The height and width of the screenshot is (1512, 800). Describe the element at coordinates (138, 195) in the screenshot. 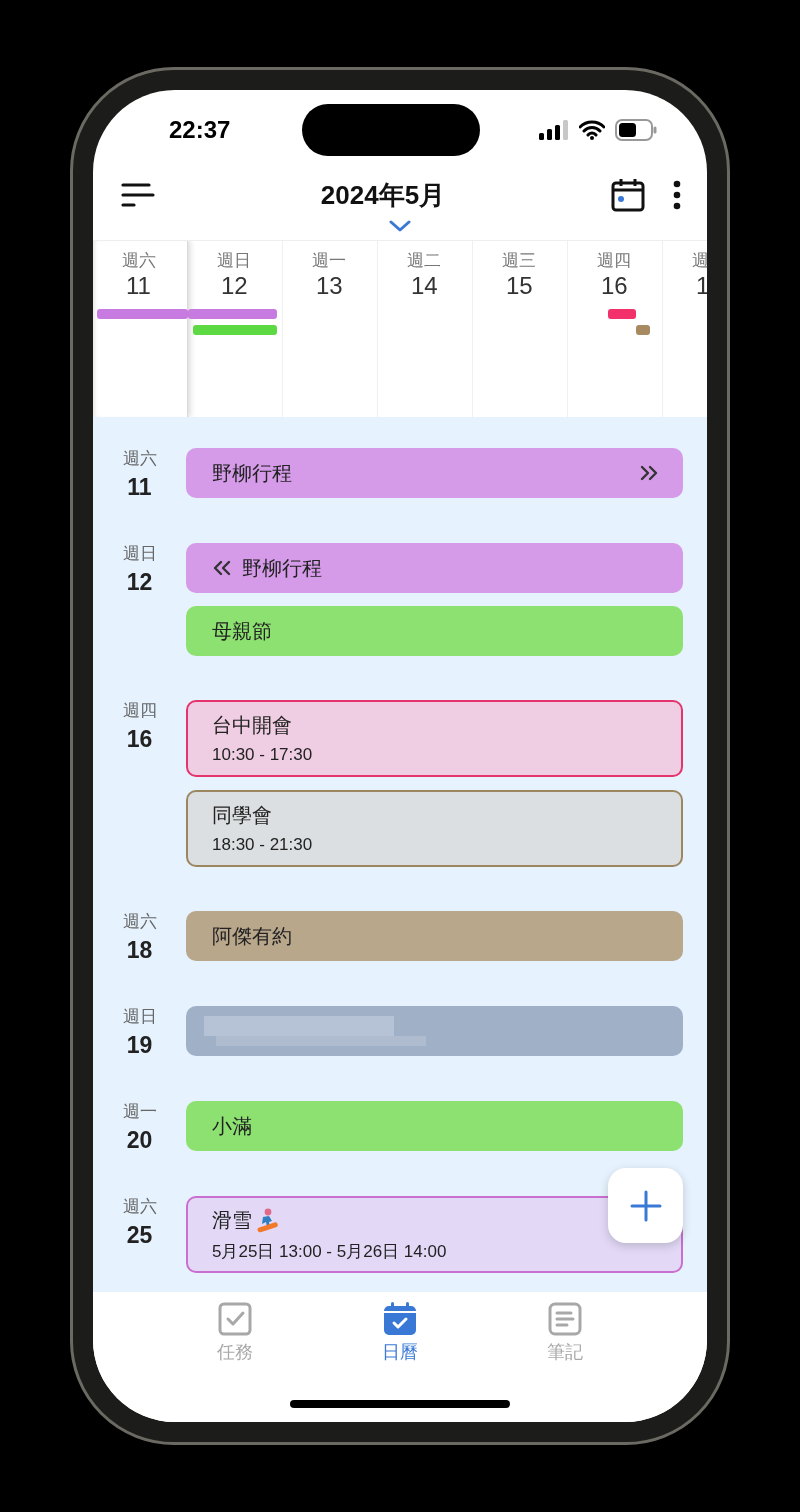

I see `menu-icon` at that location.